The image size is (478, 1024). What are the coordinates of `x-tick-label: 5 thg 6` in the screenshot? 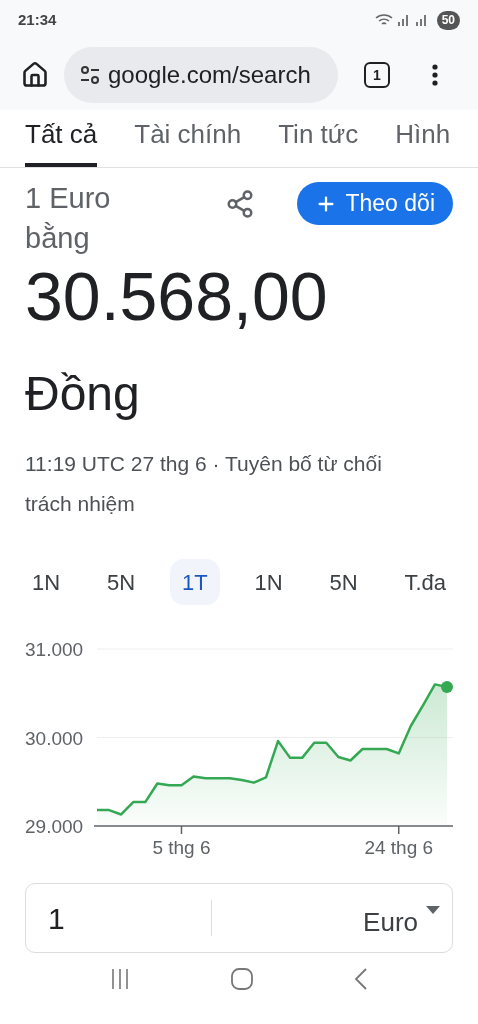 It's located at (181, 847).